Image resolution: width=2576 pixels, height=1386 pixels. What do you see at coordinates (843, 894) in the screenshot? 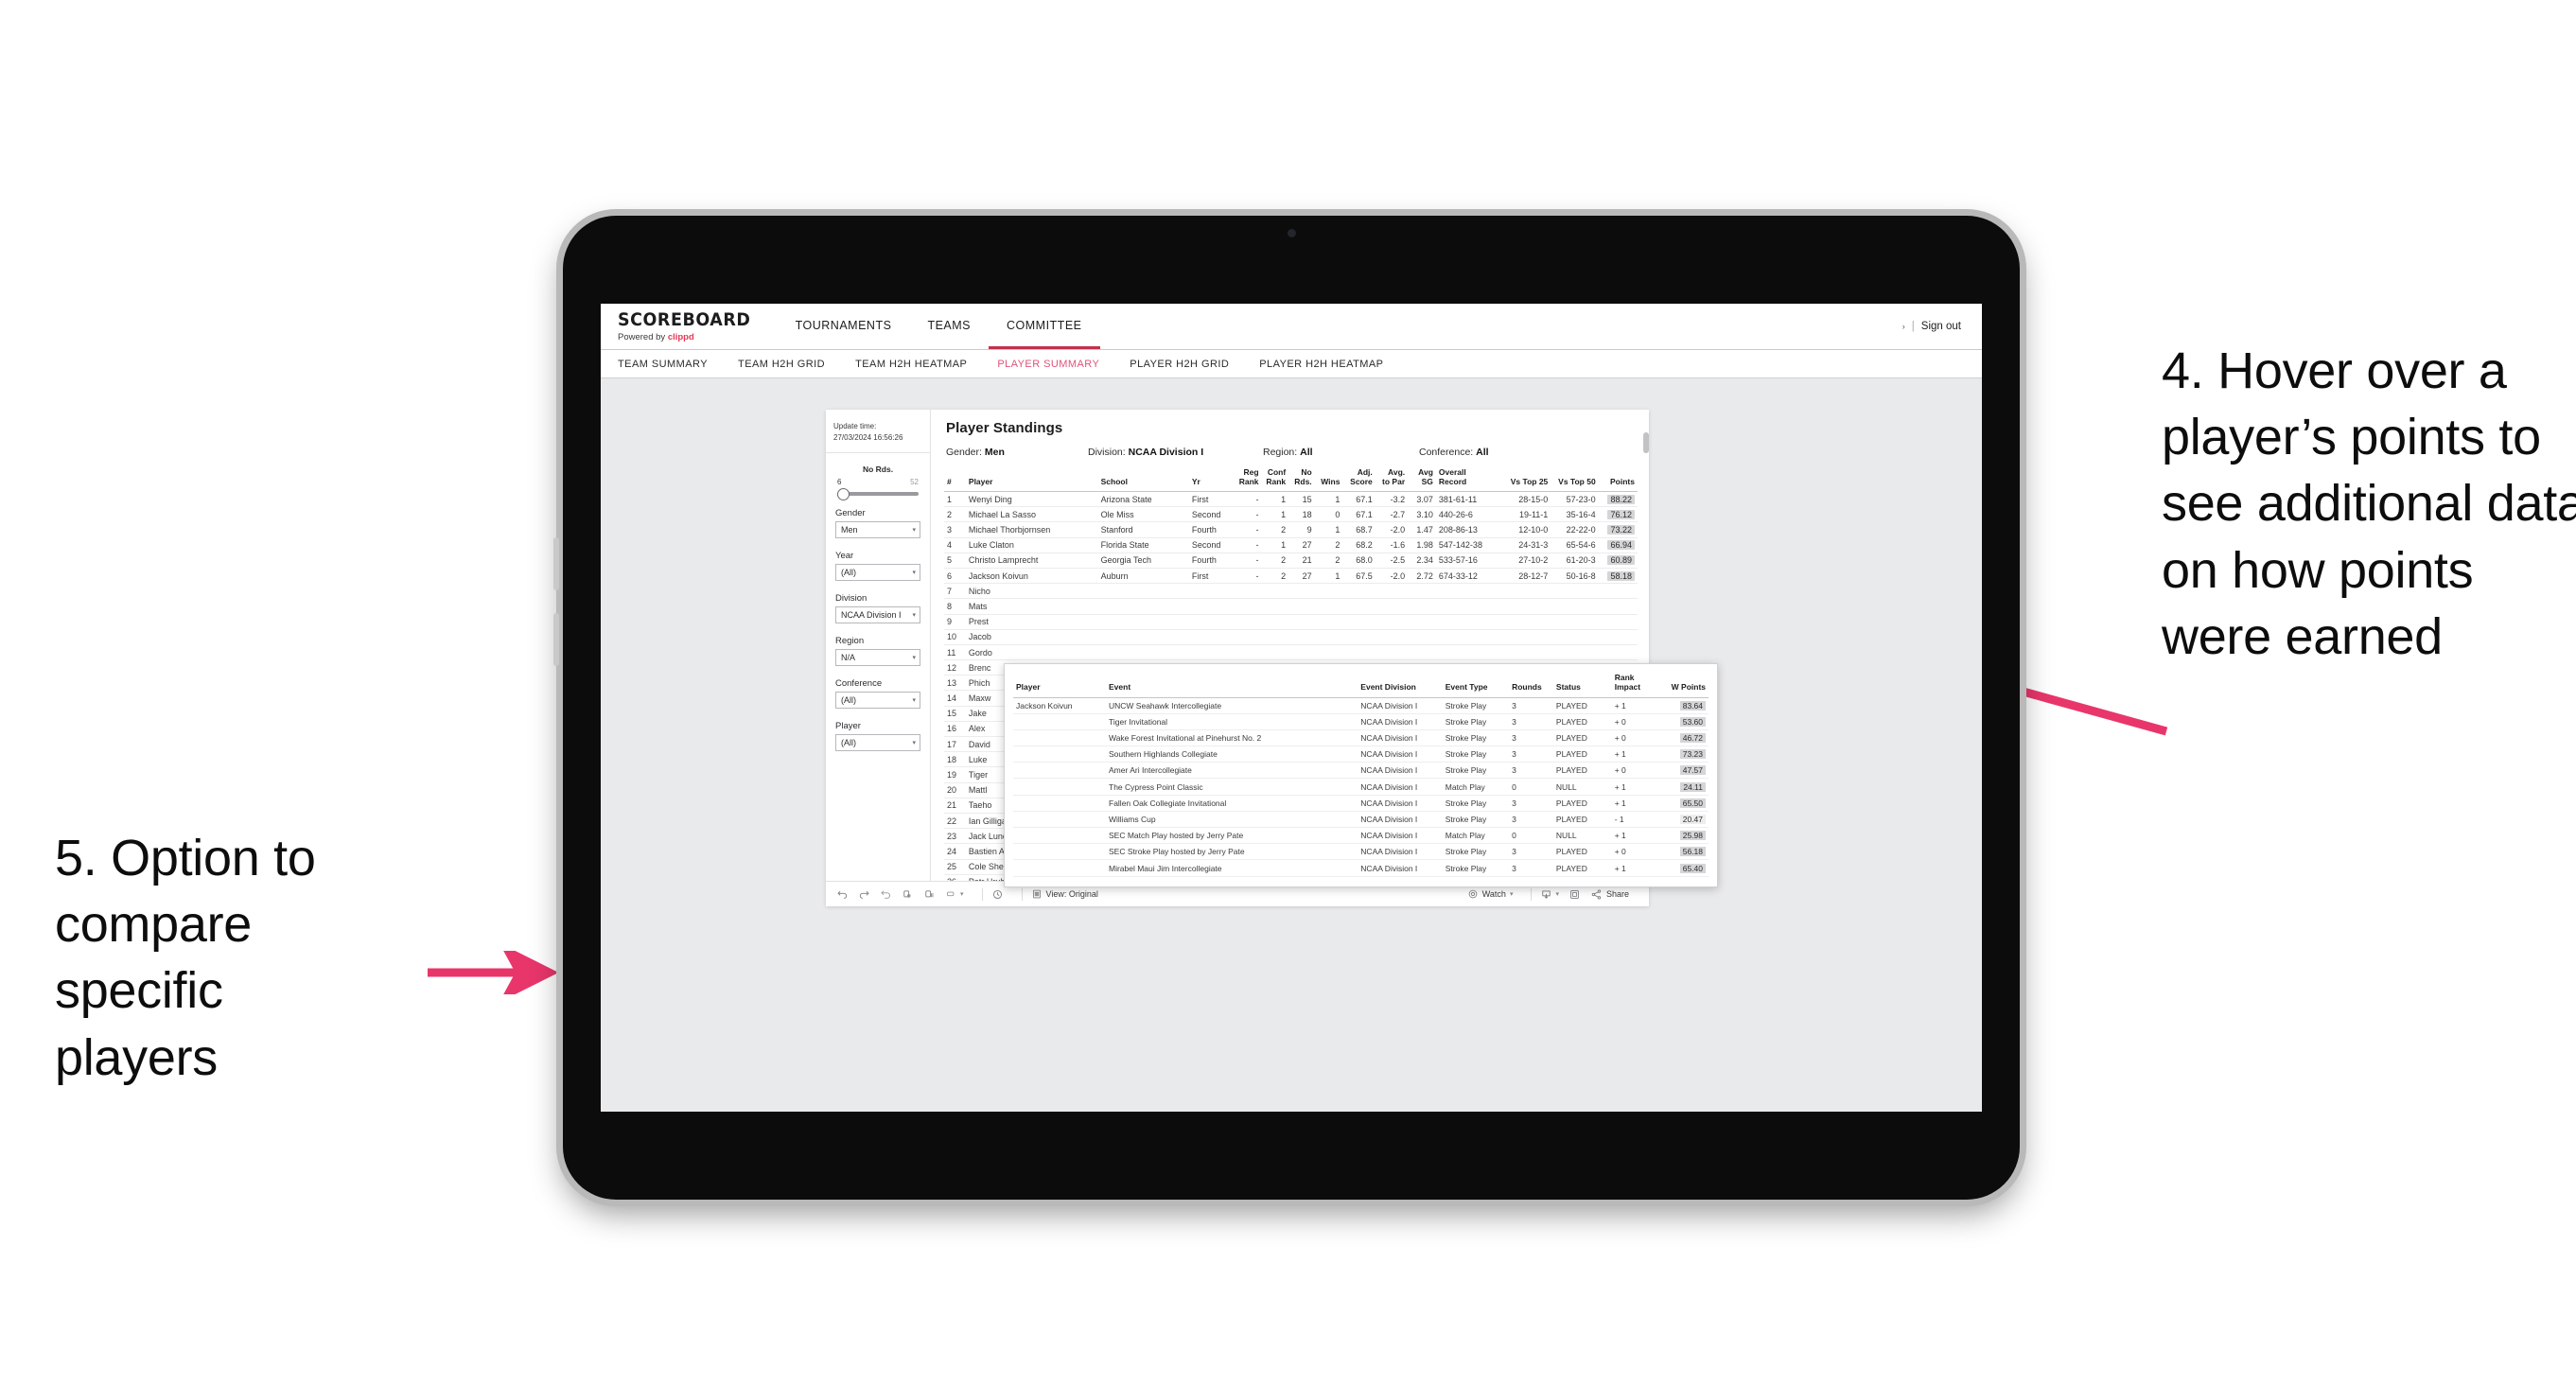
I see `undo-button` at bounding box center [843, 894].